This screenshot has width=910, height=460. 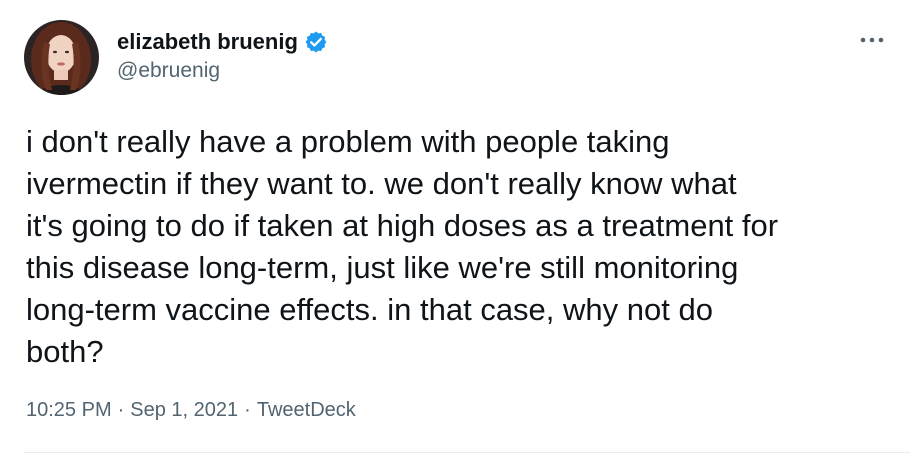 What do you see at coordinates (316, 42) in the screenshot?
I see `verified-badge-icon` at bounding box center [316, 42].